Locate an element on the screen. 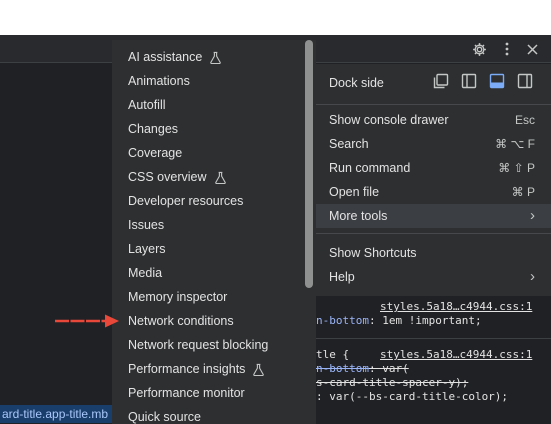  menu-item-layers: Layers is located at coordinates (147, 249).